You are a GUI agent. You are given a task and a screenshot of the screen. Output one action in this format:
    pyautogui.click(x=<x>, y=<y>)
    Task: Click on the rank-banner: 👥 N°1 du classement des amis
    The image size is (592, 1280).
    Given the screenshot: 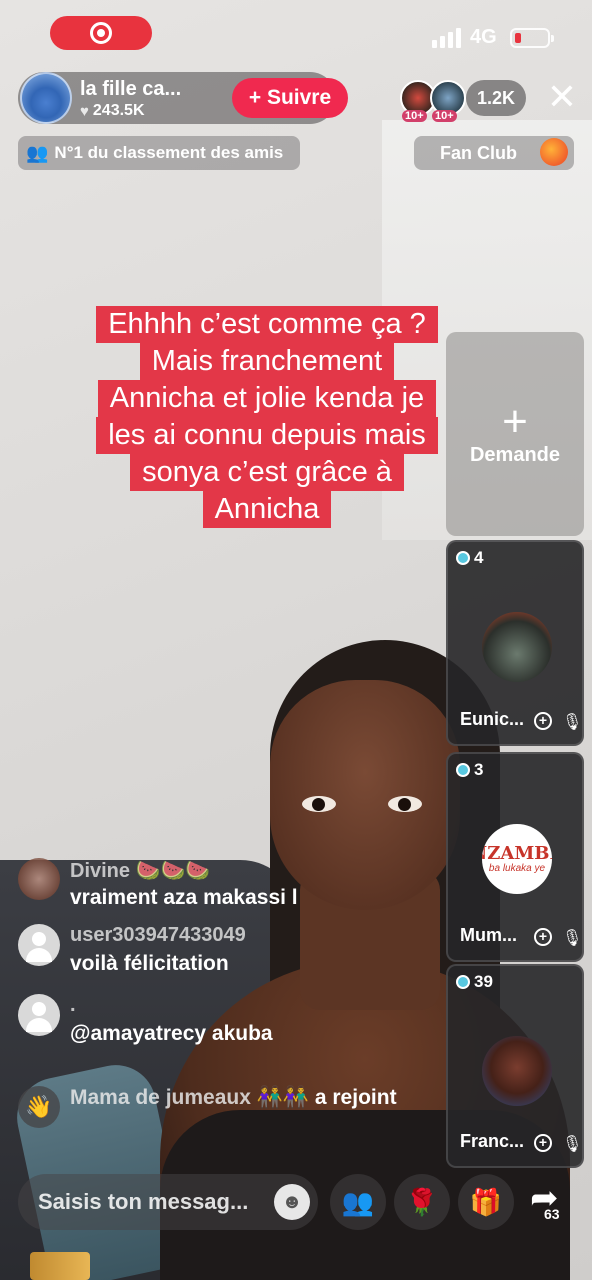 What is the action you would take?
    pyautogui.click(x=159, y=153)
    